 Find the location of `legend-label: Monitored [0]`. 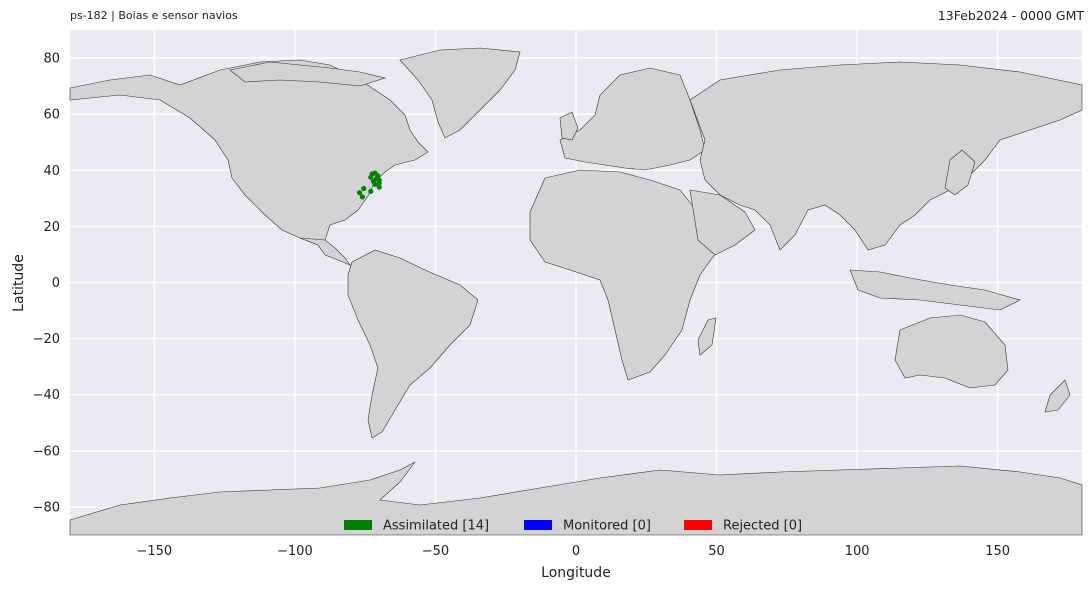

legend-label: Monitored [0] is located at coordinates (607, 526).